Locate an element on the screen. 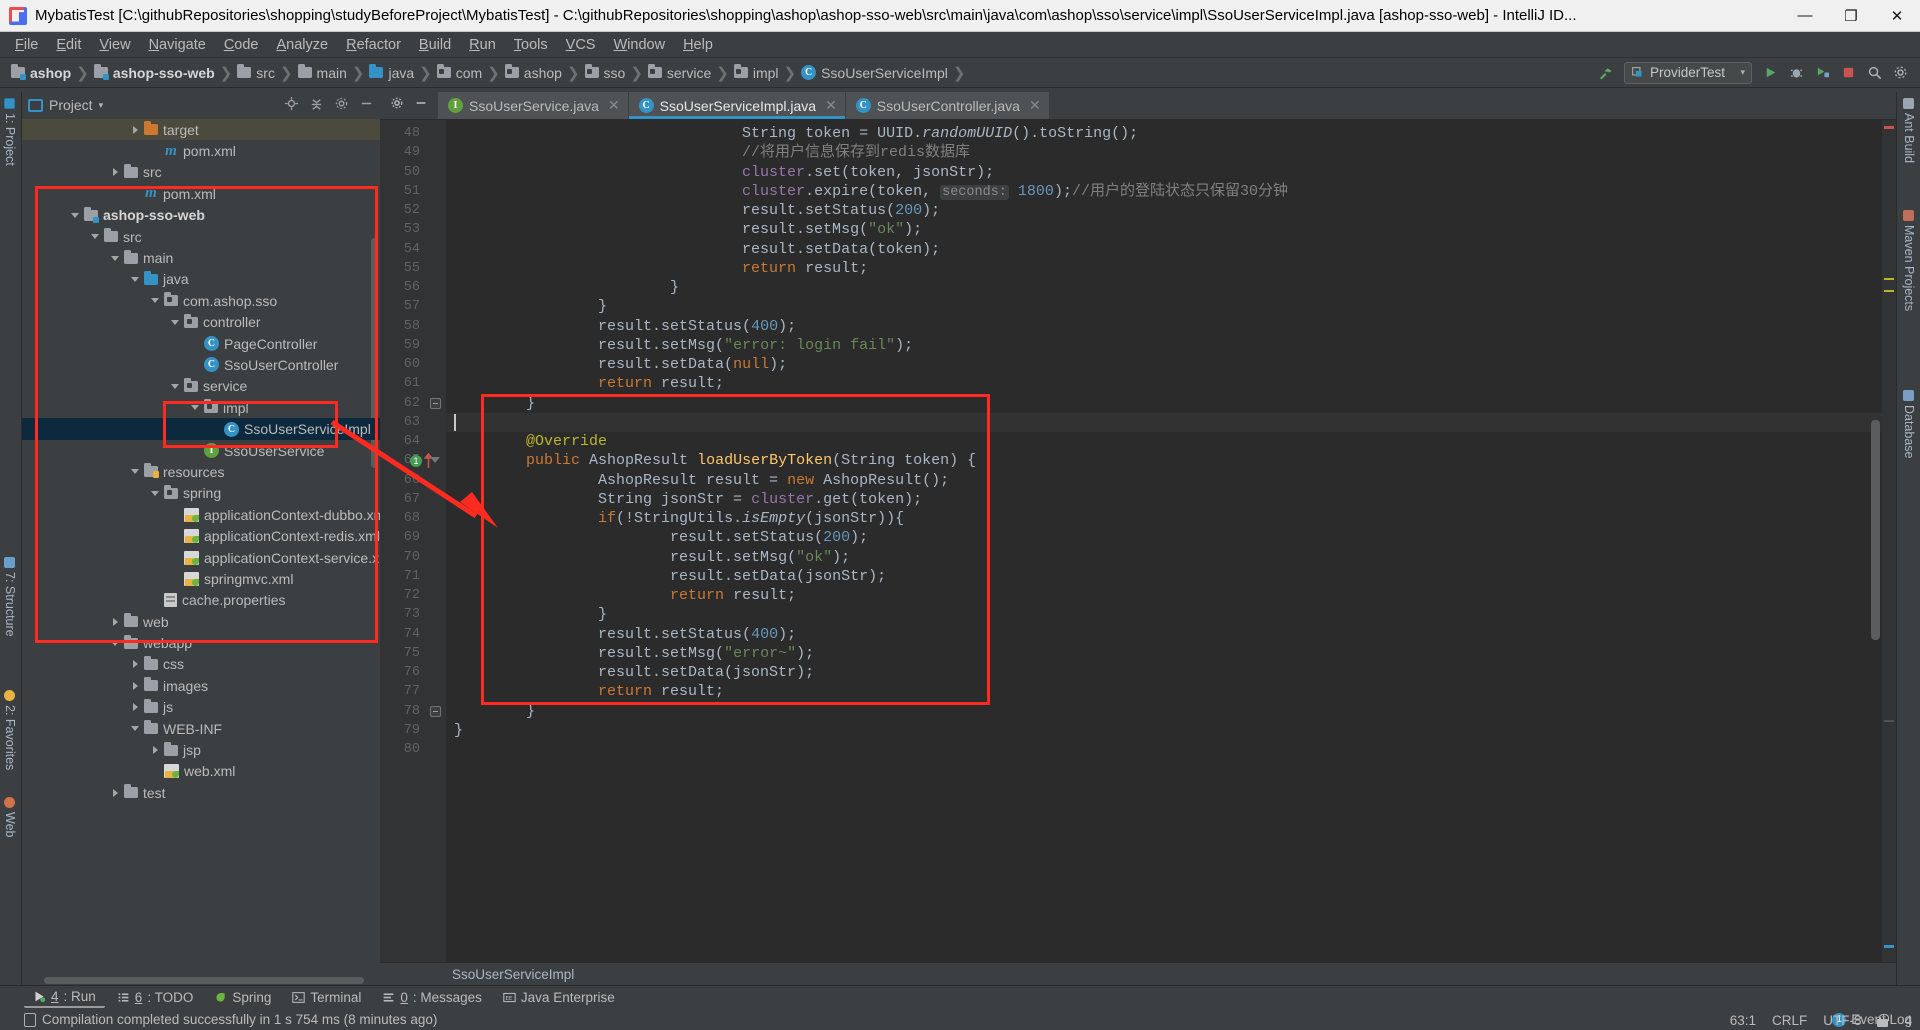  tree-item-applicationcontext-dubbo-xml: applicationContext-dubbo.xml is located at coordinates (201, 514).